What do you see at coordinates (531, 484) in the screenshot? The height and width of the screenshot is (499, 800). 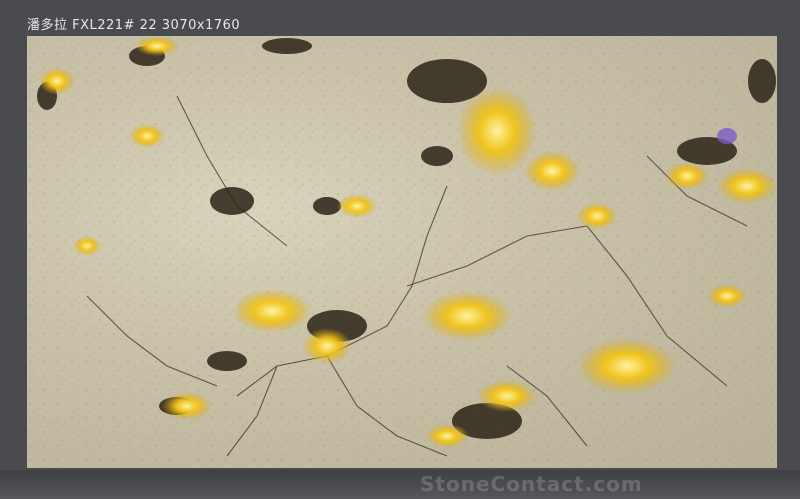 I see `watermark: StoneContact.com` at bounding box center [531, 484].